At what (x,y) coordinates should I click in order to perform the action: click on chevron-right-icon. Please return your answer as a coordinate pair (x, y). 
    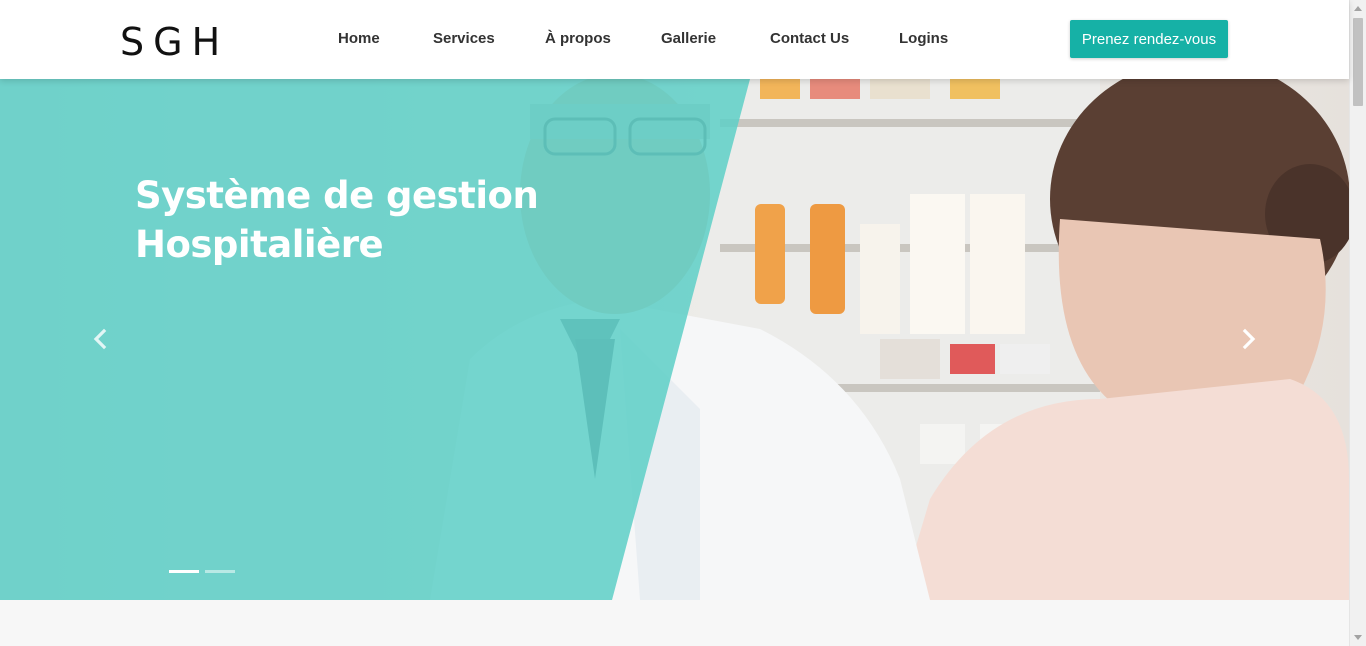
    Looking at the image, I should click on (1249, 339).